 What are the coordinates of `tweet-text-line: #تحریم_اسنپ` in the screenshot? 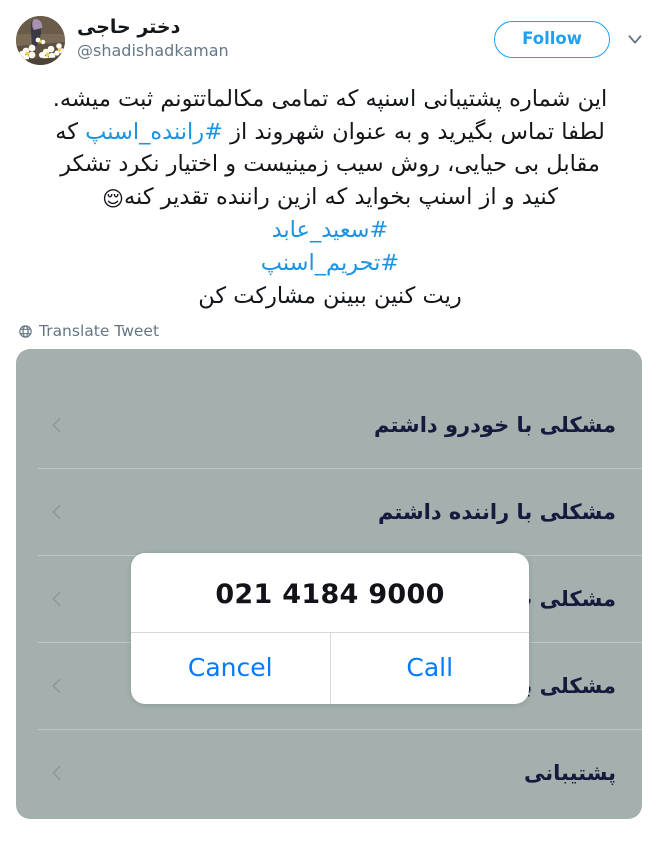 It's located at (330, 263).